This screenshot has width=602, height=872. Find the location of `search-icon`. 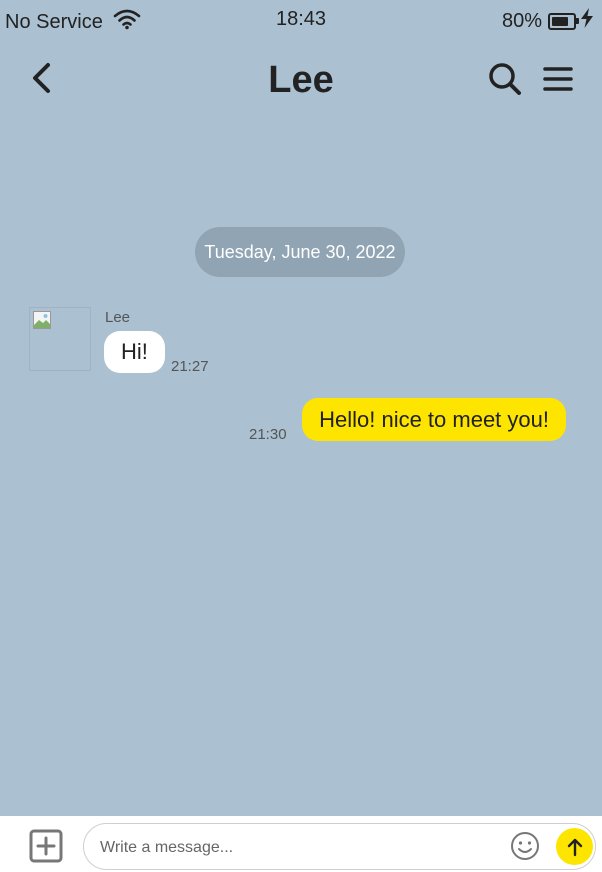

search-icon is located at coordinates (505, 79).